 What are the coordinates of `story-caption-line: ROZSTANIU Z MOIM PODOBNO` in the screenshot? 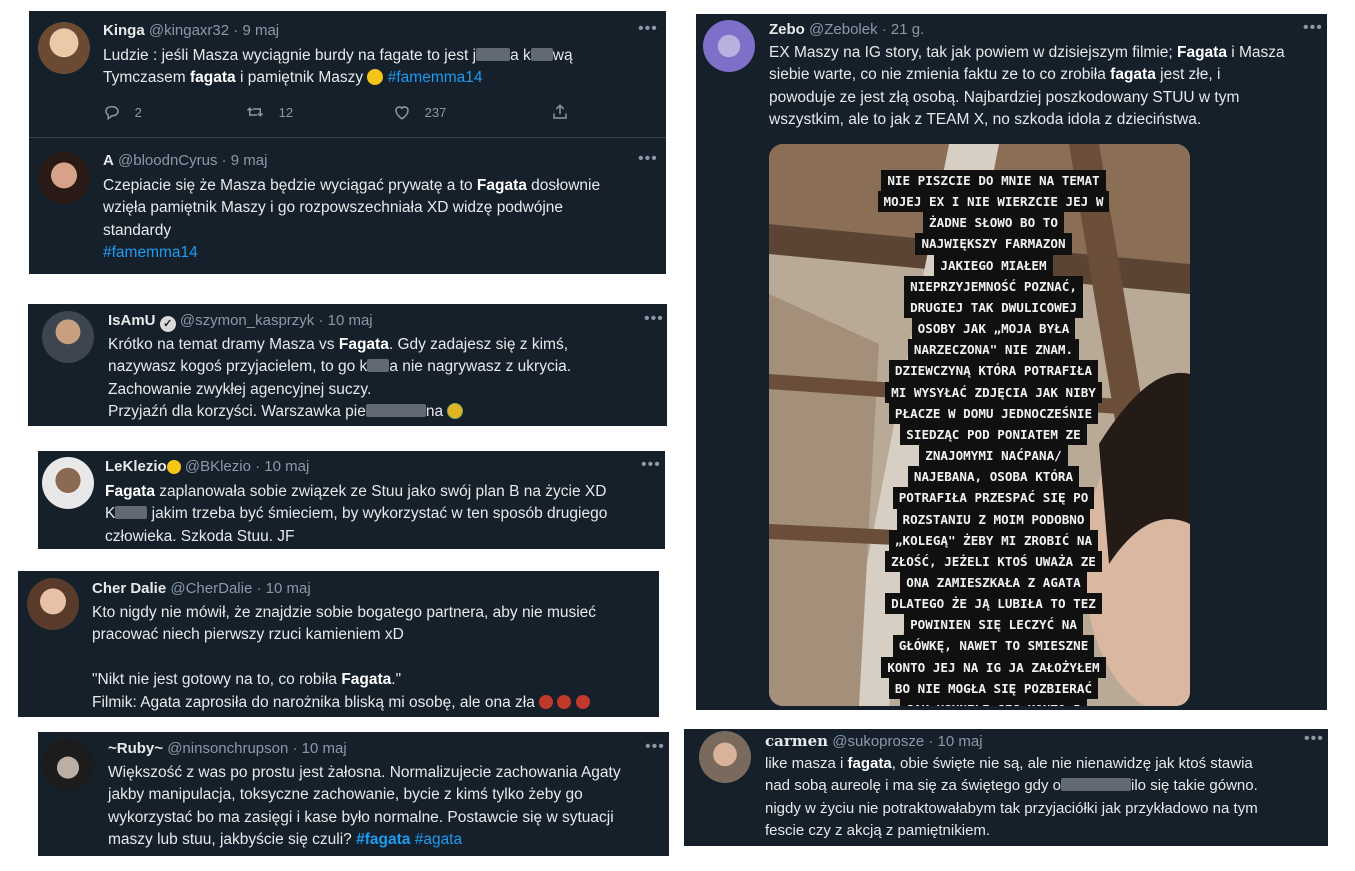 It's located at (993, 519).